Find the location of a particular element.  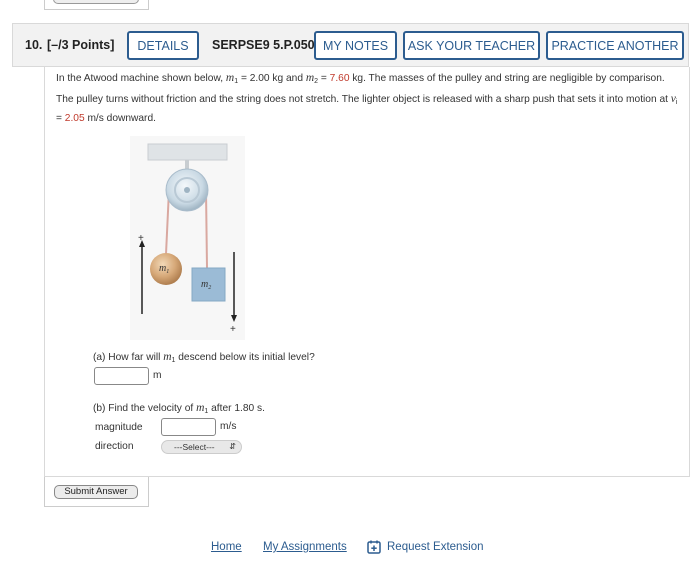

part-a-m1-symbol: m is located at coordinates (167, 357).